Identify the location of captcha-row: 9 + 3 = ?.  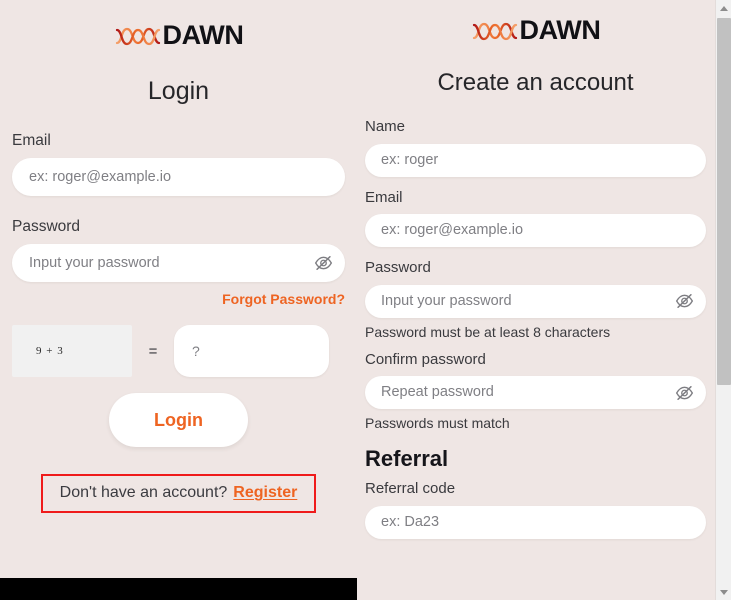
(178, 351).